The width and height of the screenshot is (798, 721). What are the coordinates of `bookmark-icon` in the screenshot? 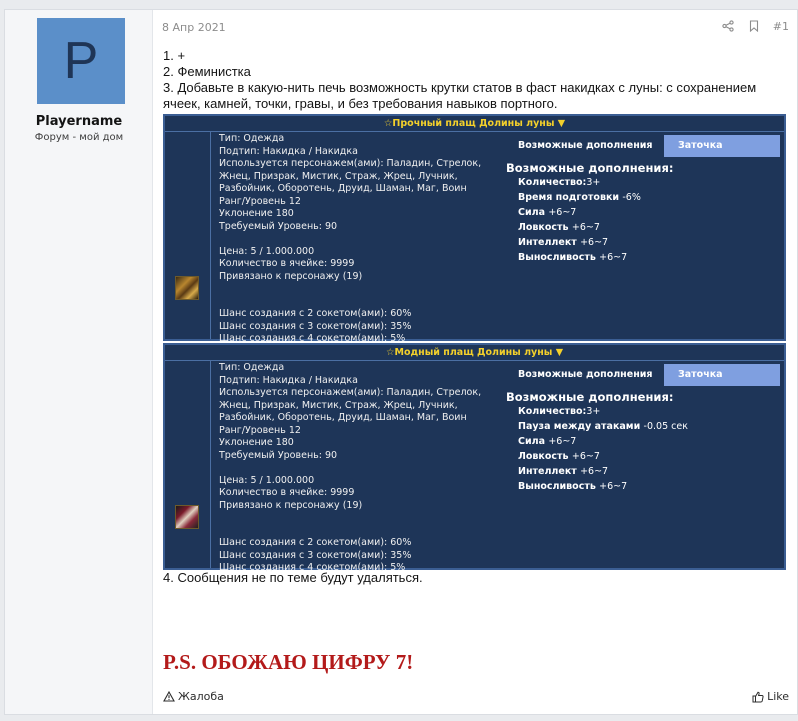 It's located at (754, 26).